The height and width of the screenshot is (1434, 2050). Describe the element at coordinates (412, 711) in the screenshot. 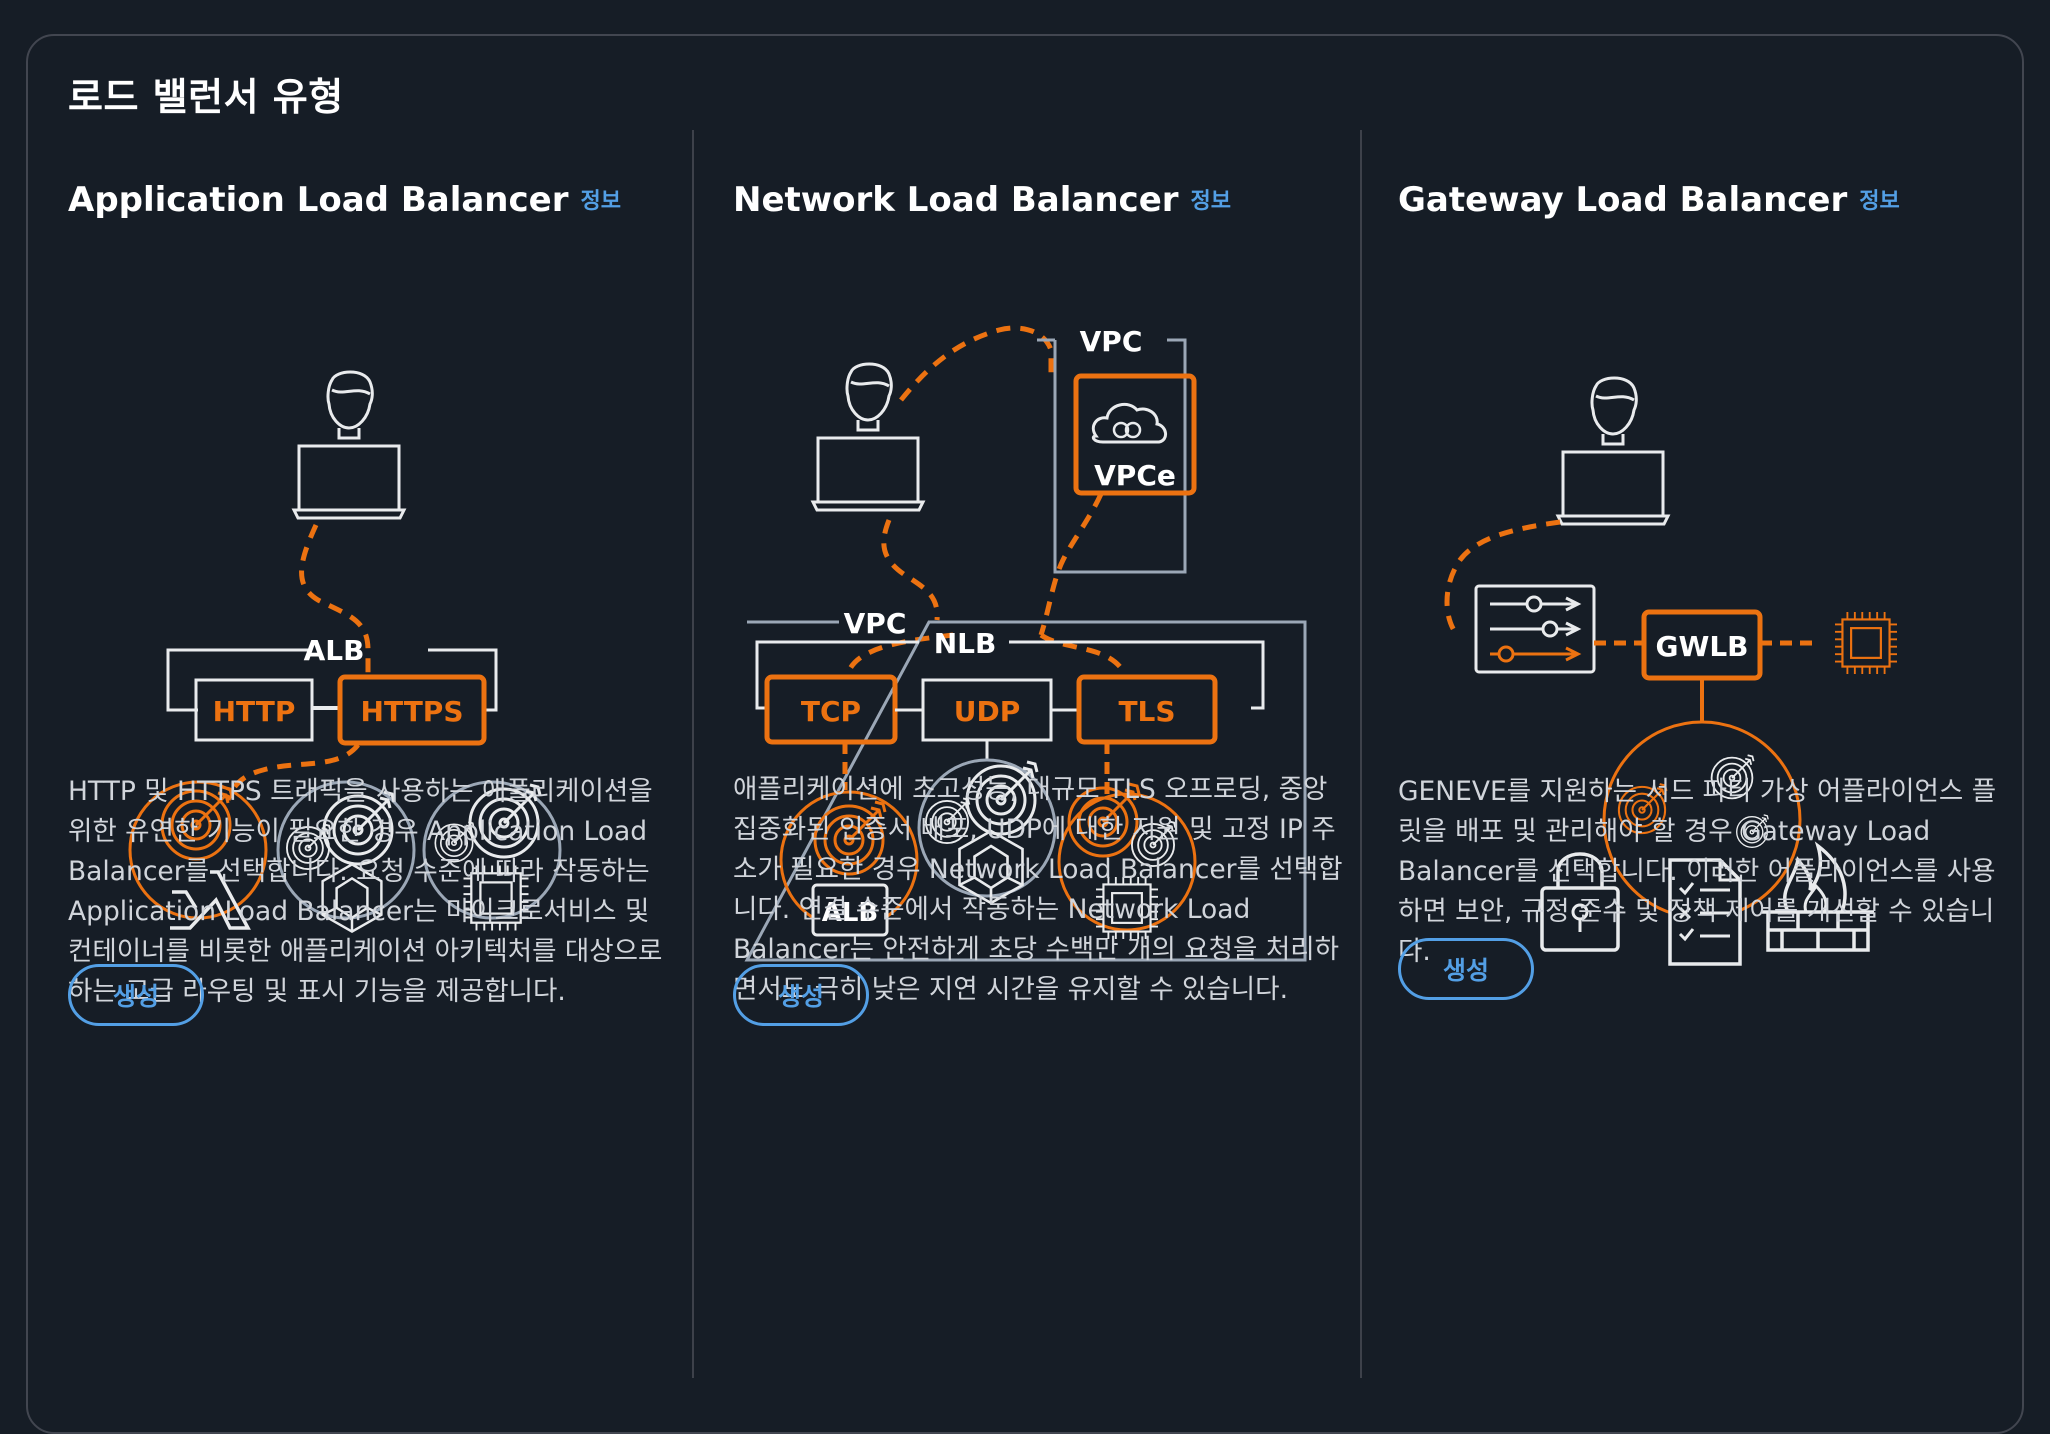

I see `https-listener-label: HTTPS` at that location.